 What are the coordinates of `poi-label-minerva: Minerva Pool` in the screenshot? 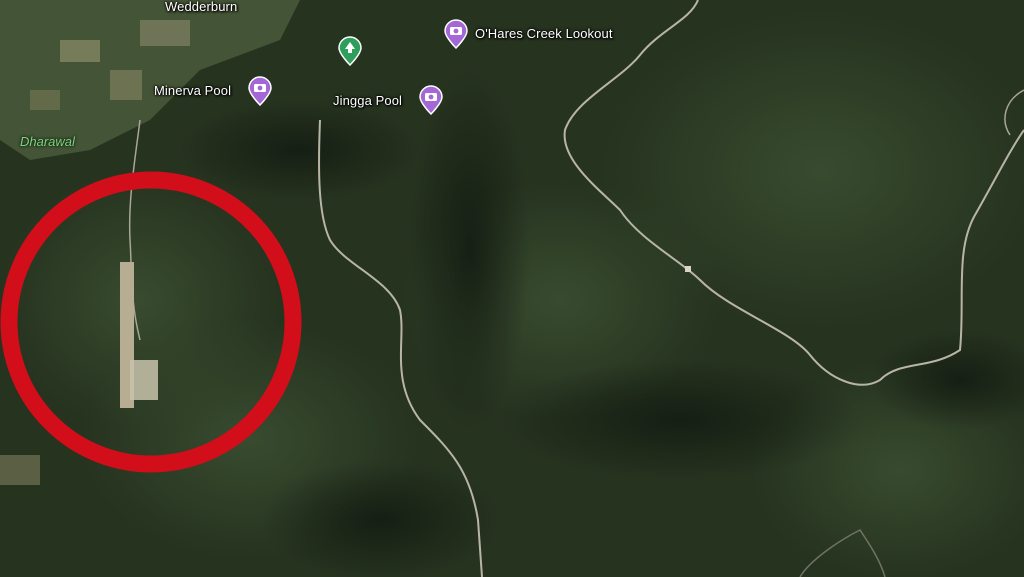 It's located at (192, 90).